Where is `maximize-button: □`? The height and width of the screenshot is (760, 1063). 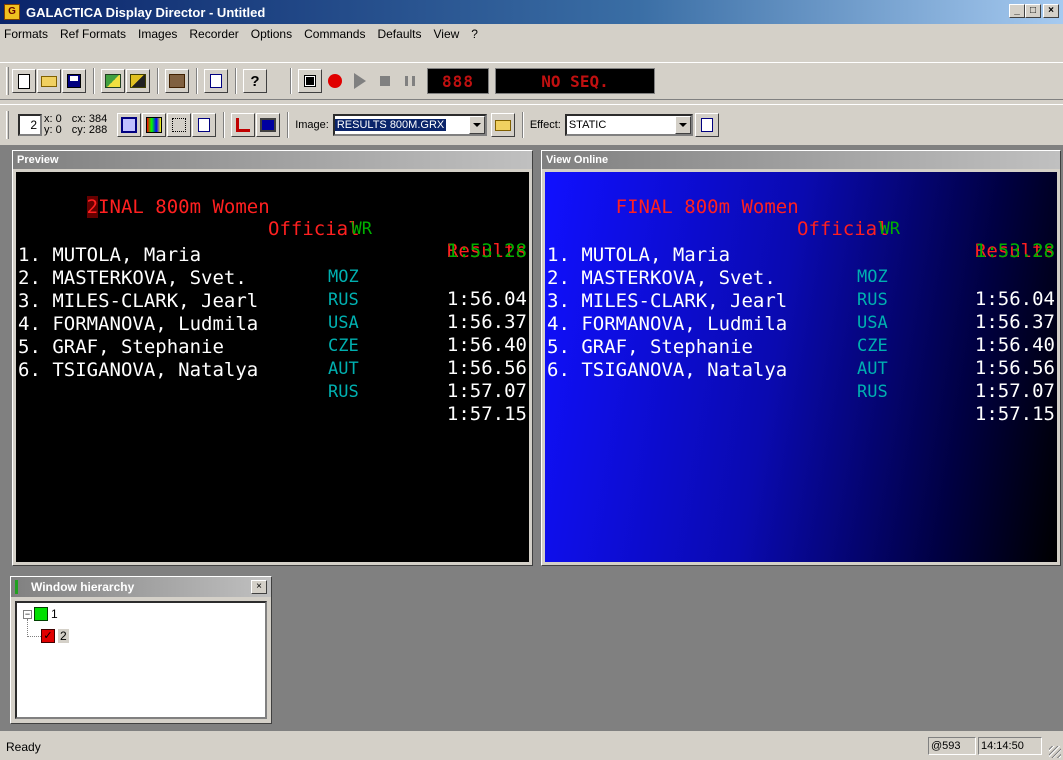
maximize-button: □ is located at coordinates (1033, 11).